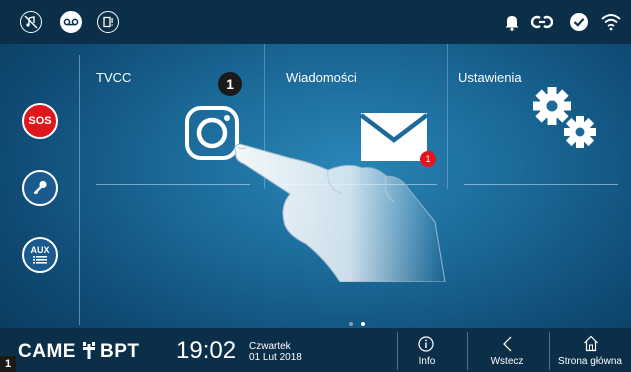 Image resolution: width=631 pixels, height=372 pixels. I want to click on aux-label: AUX, so click(40, 250).